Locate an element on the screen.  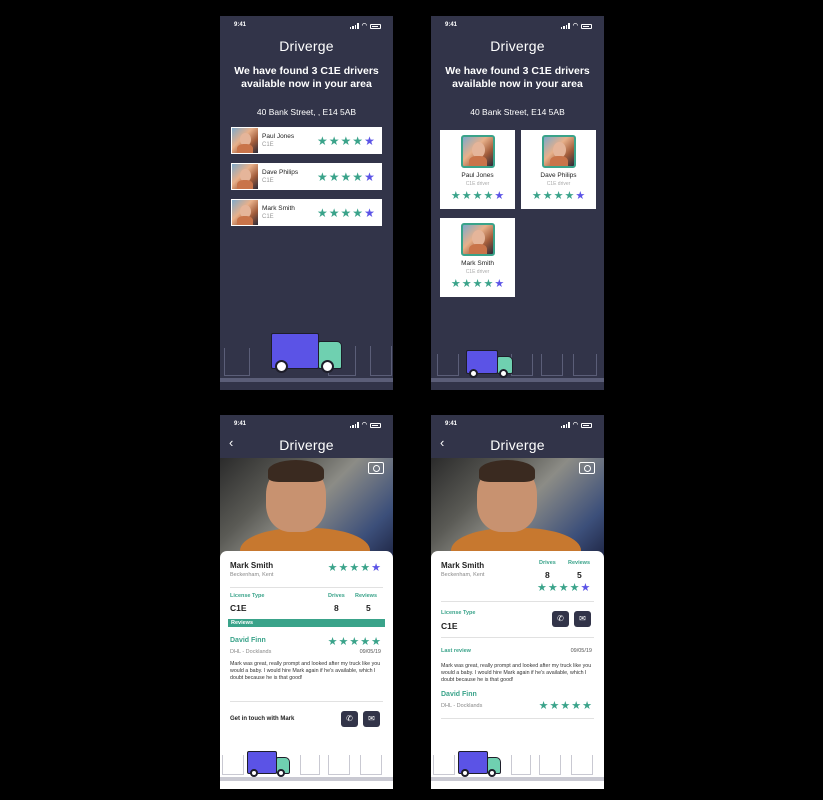
reviewer-name: David Finn is located at coordinates (248, 640).